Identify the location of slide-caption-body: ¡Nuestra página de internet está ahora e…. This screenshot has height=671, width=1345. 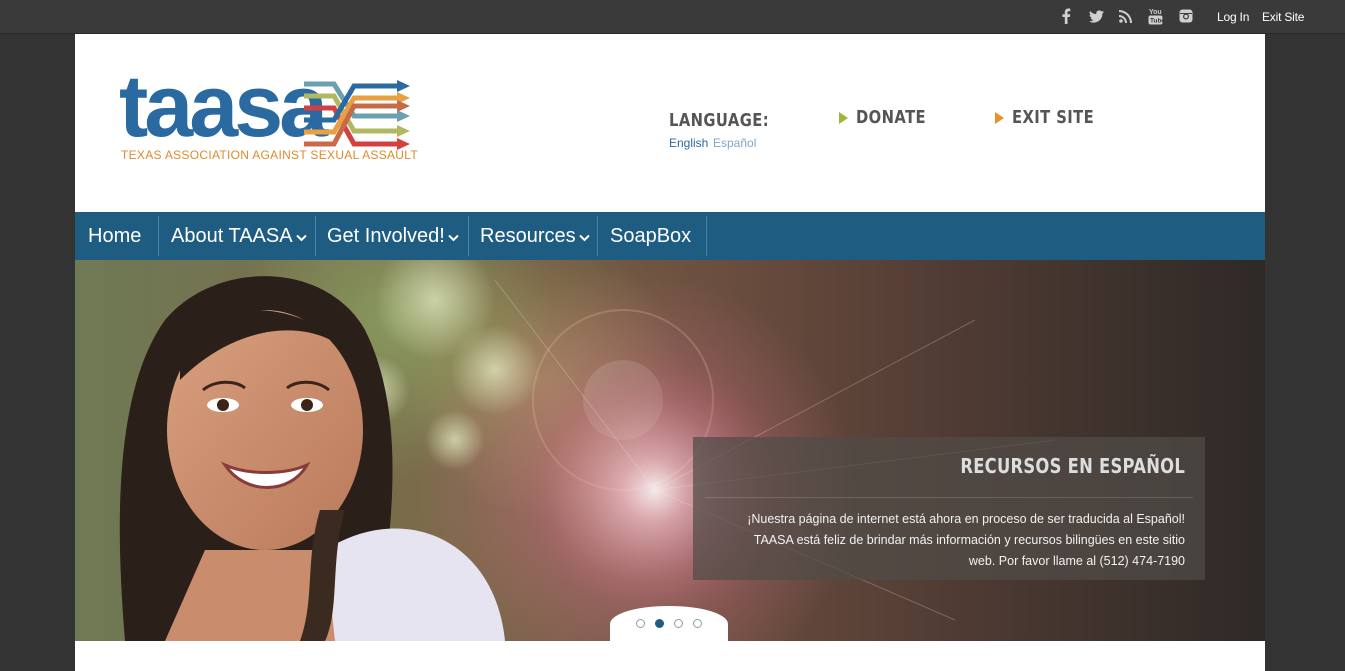
(950, 540).